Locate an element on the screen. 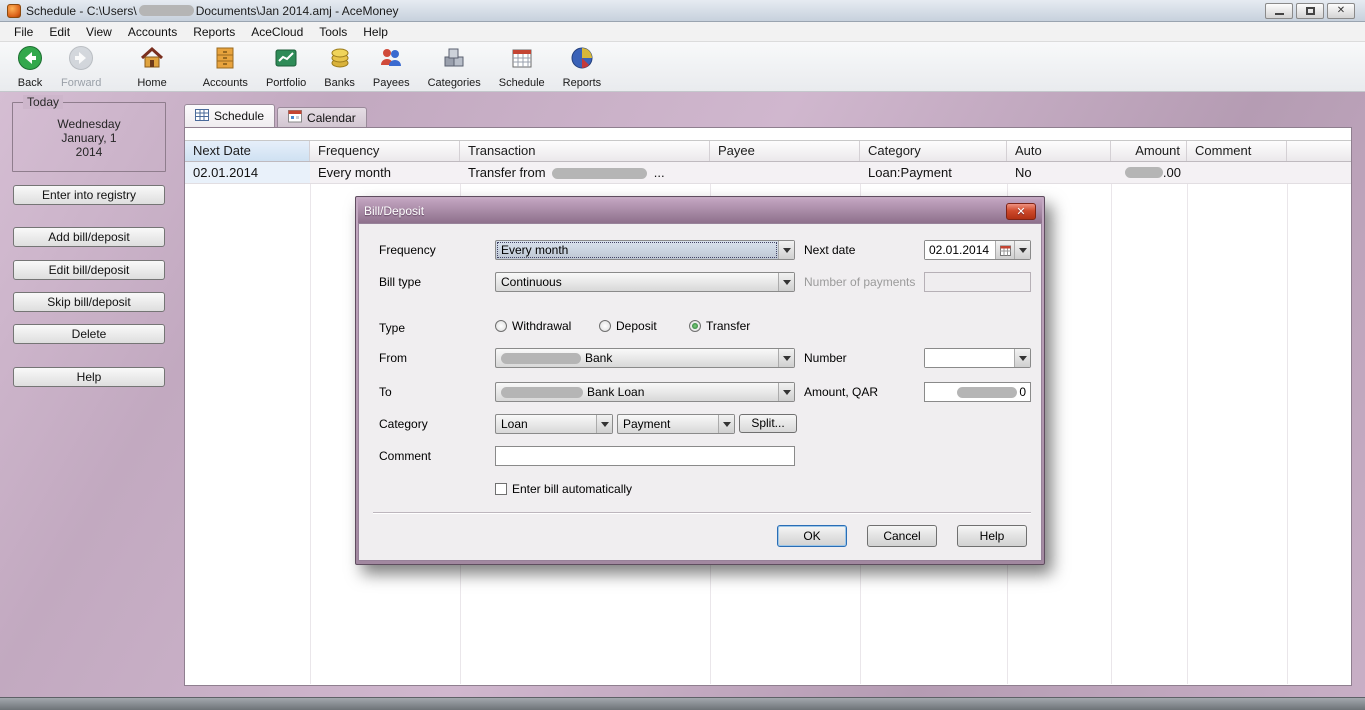 The width and height of the screenshot is (1365, 710). edit-bill-deposit-button: Edit bill/deposit is located at coordinates (89, 270).